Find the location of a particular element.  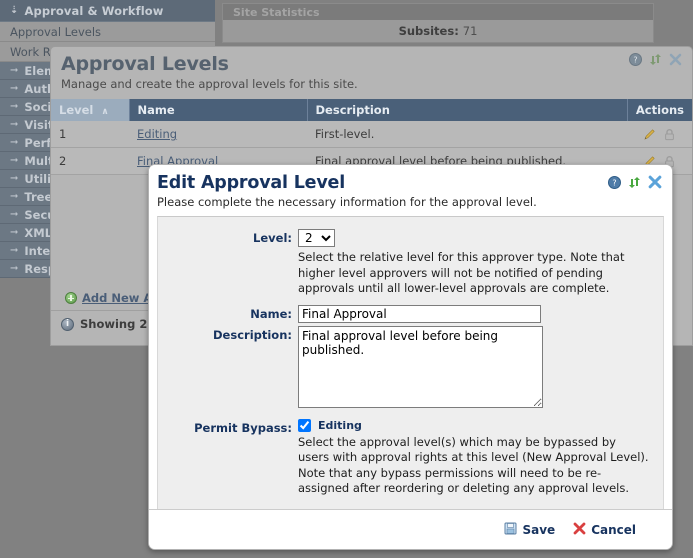

column-header-name: Name is located at coordinates (218, 110).